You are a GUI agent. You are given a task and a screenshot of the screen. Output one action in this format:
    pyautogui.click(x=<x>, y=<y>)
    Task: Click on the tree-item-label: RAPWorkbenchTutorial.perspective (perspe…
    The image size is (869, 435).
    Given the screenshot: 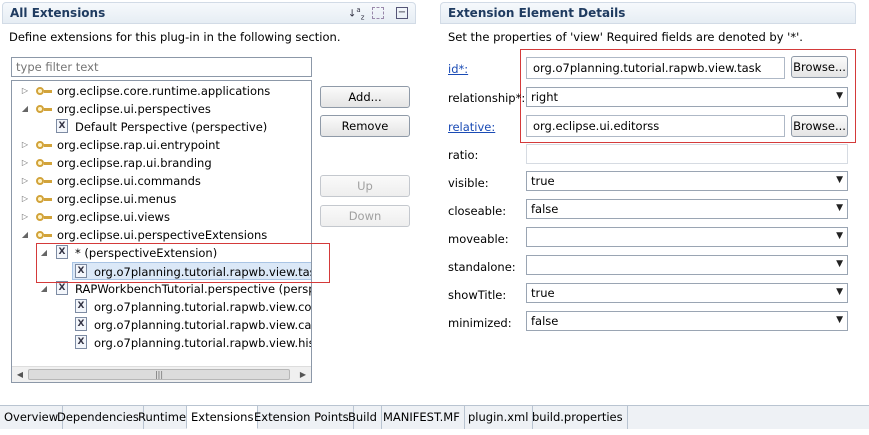 What is the action you would take?
    pyautogui.click(x=193, y=289)
    